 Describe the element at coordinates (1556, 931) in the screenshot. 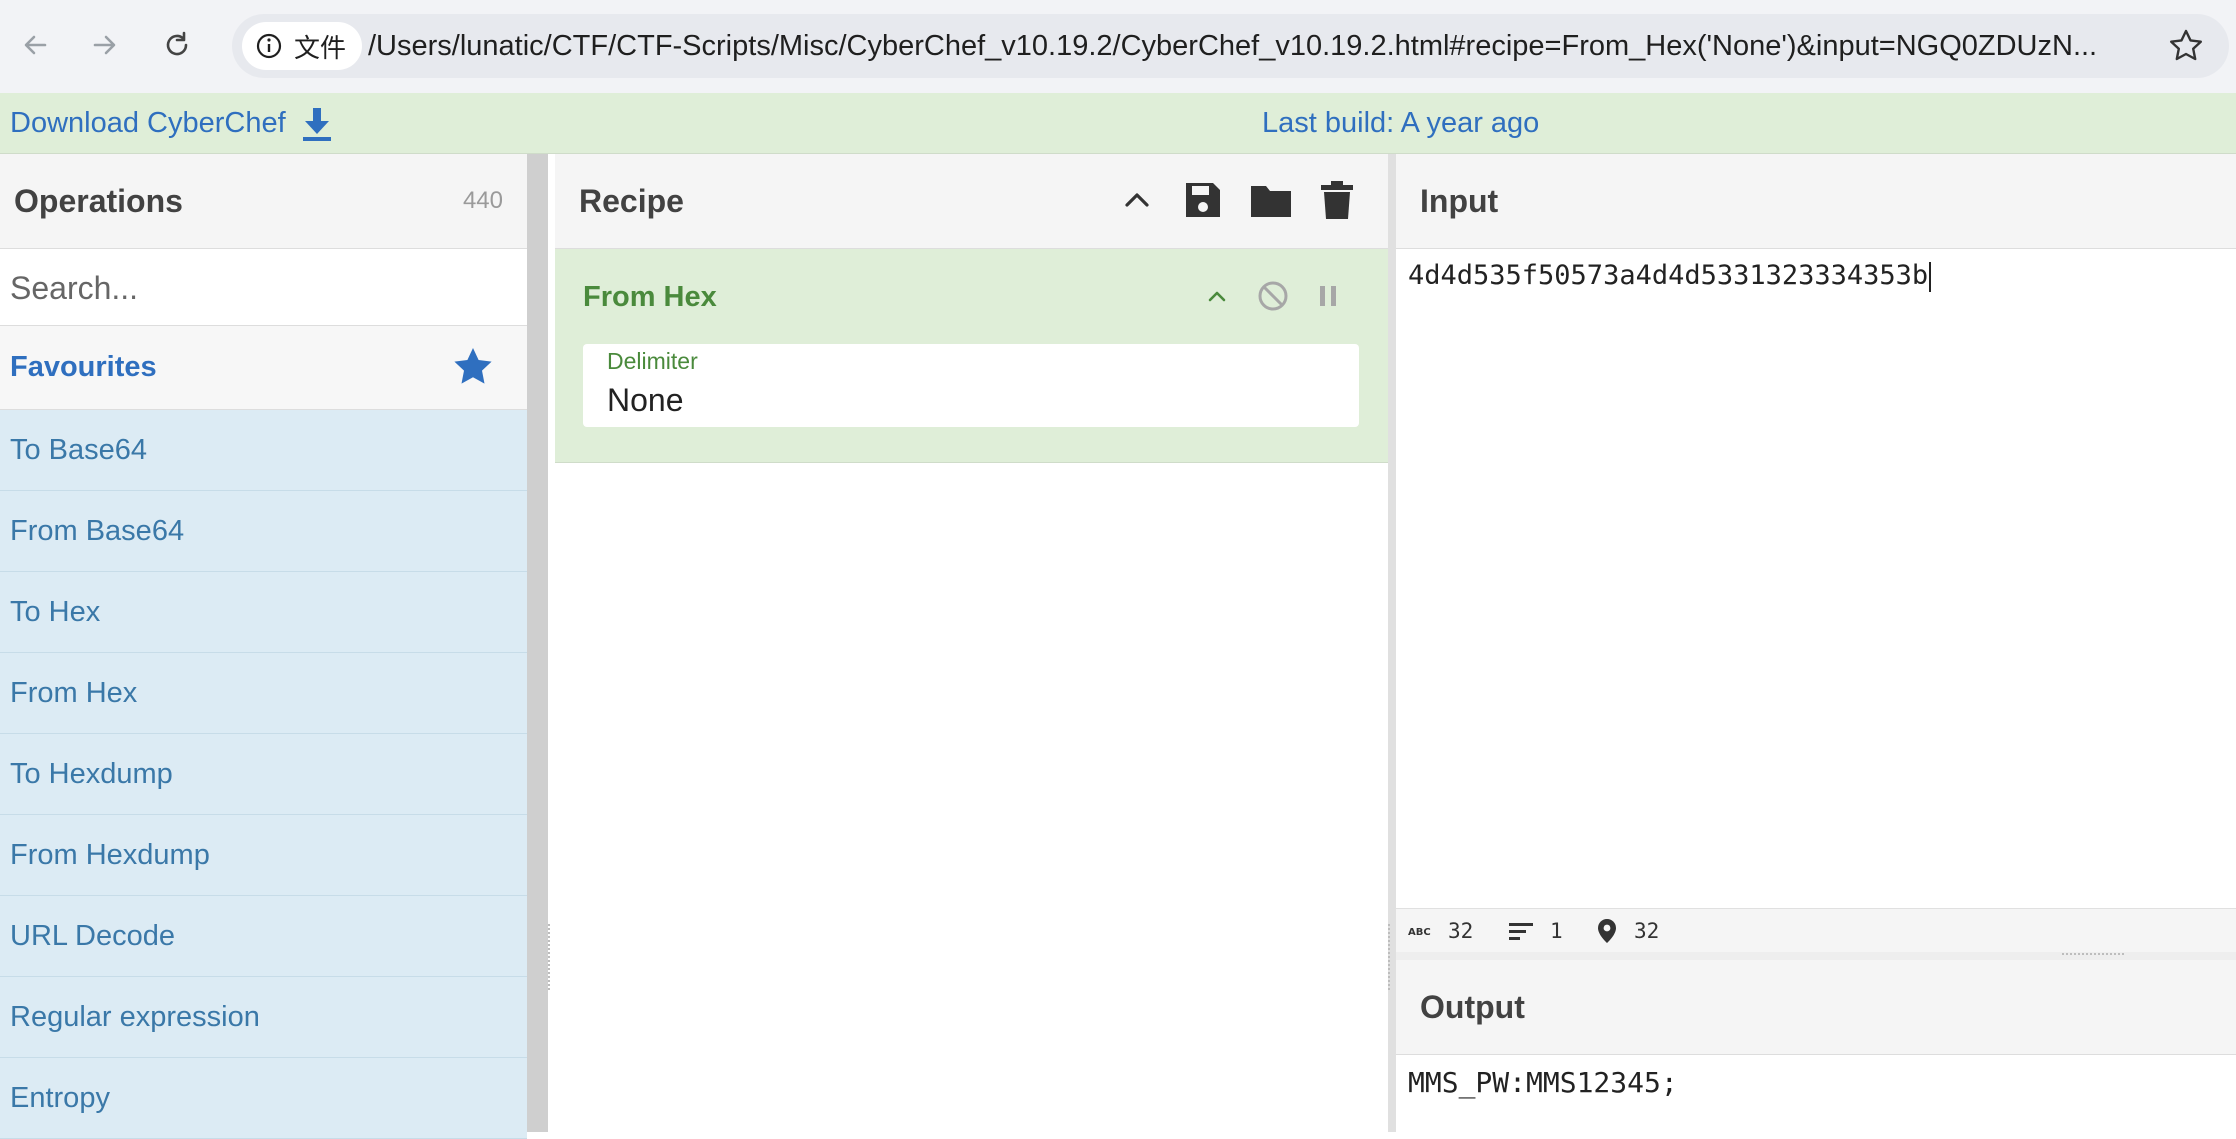

I see `line-count-value: 1` at that location.